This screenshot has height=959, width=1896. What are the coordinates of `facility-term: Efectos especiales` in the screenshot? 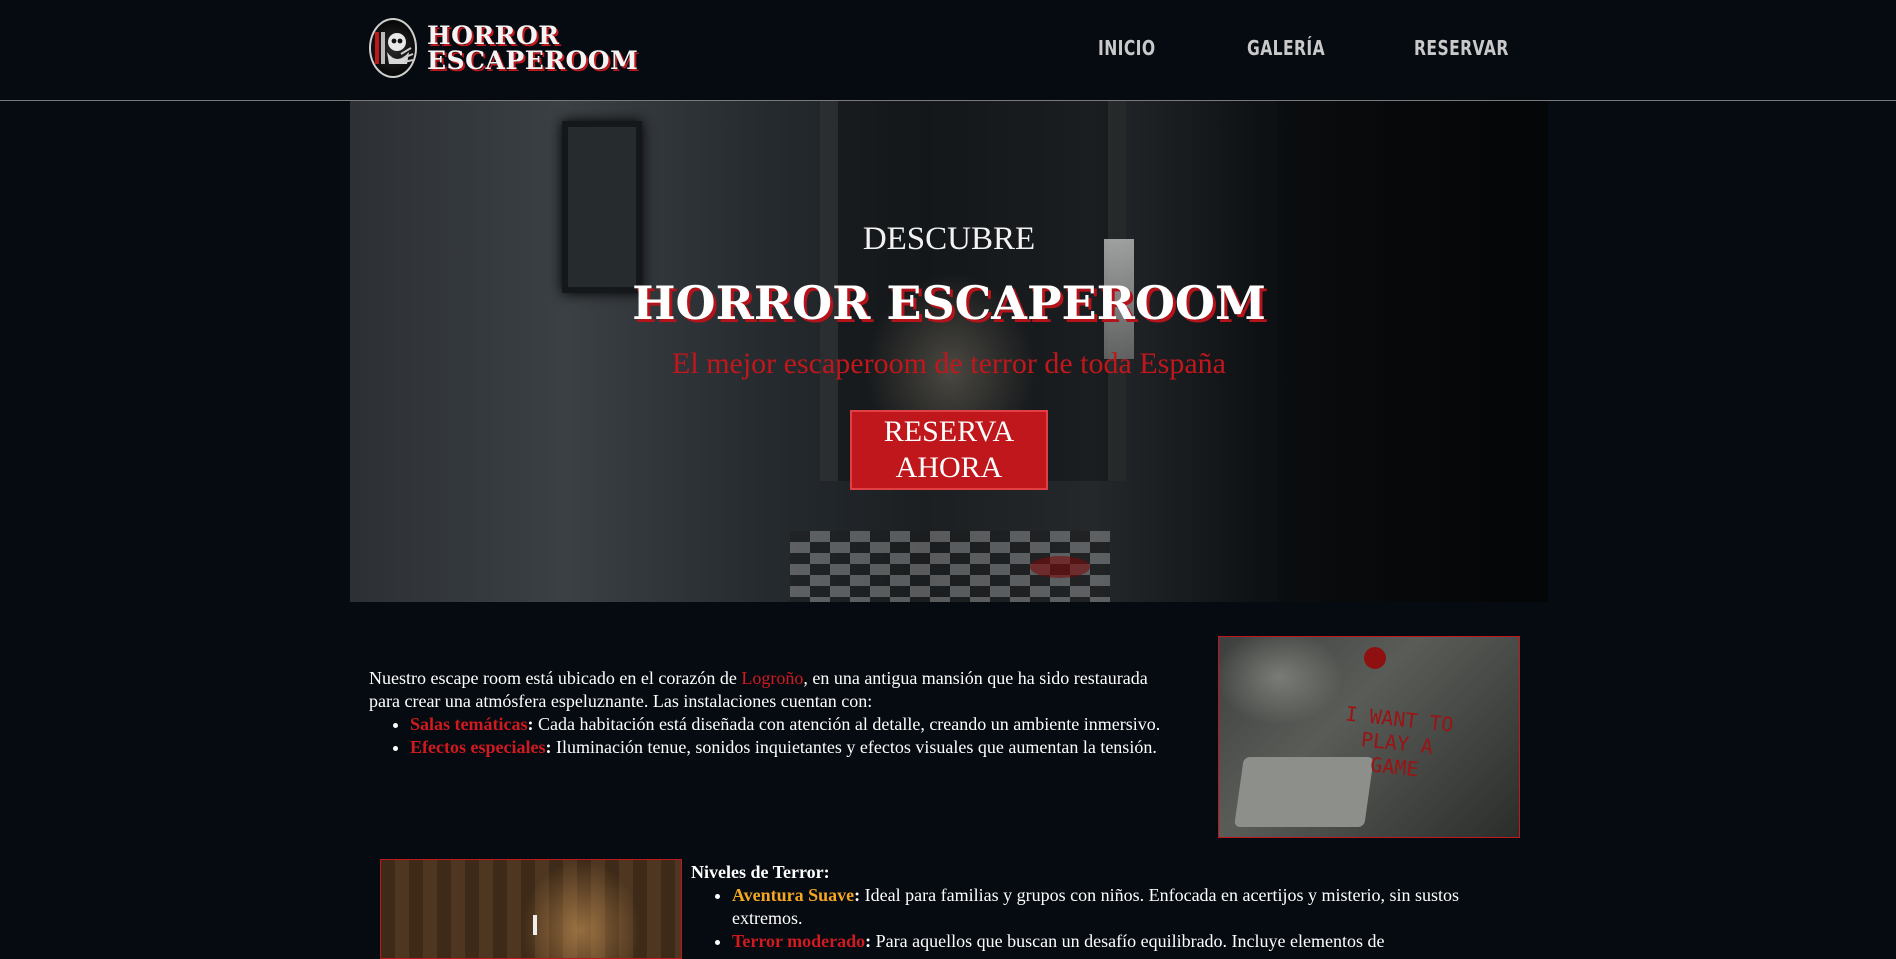 It's located at (478, 747).